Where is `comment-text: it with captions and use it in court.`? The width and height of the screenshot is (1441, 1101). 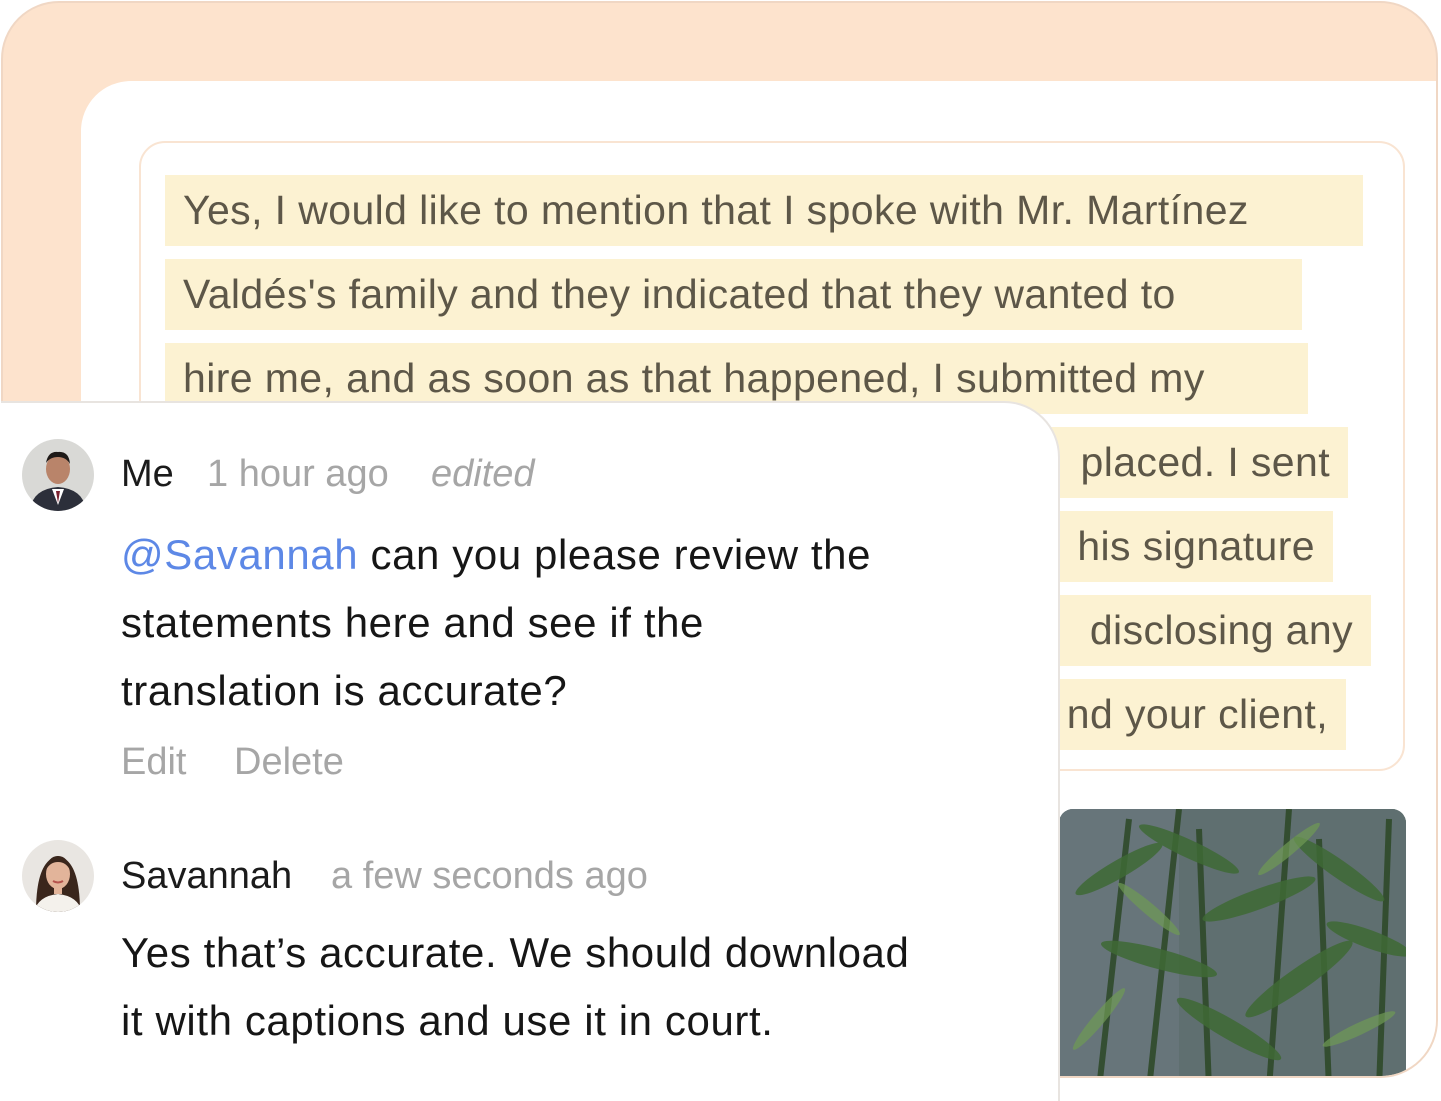 comment-text: it with captions and use it in court. is located at coordinates (447, 1020).